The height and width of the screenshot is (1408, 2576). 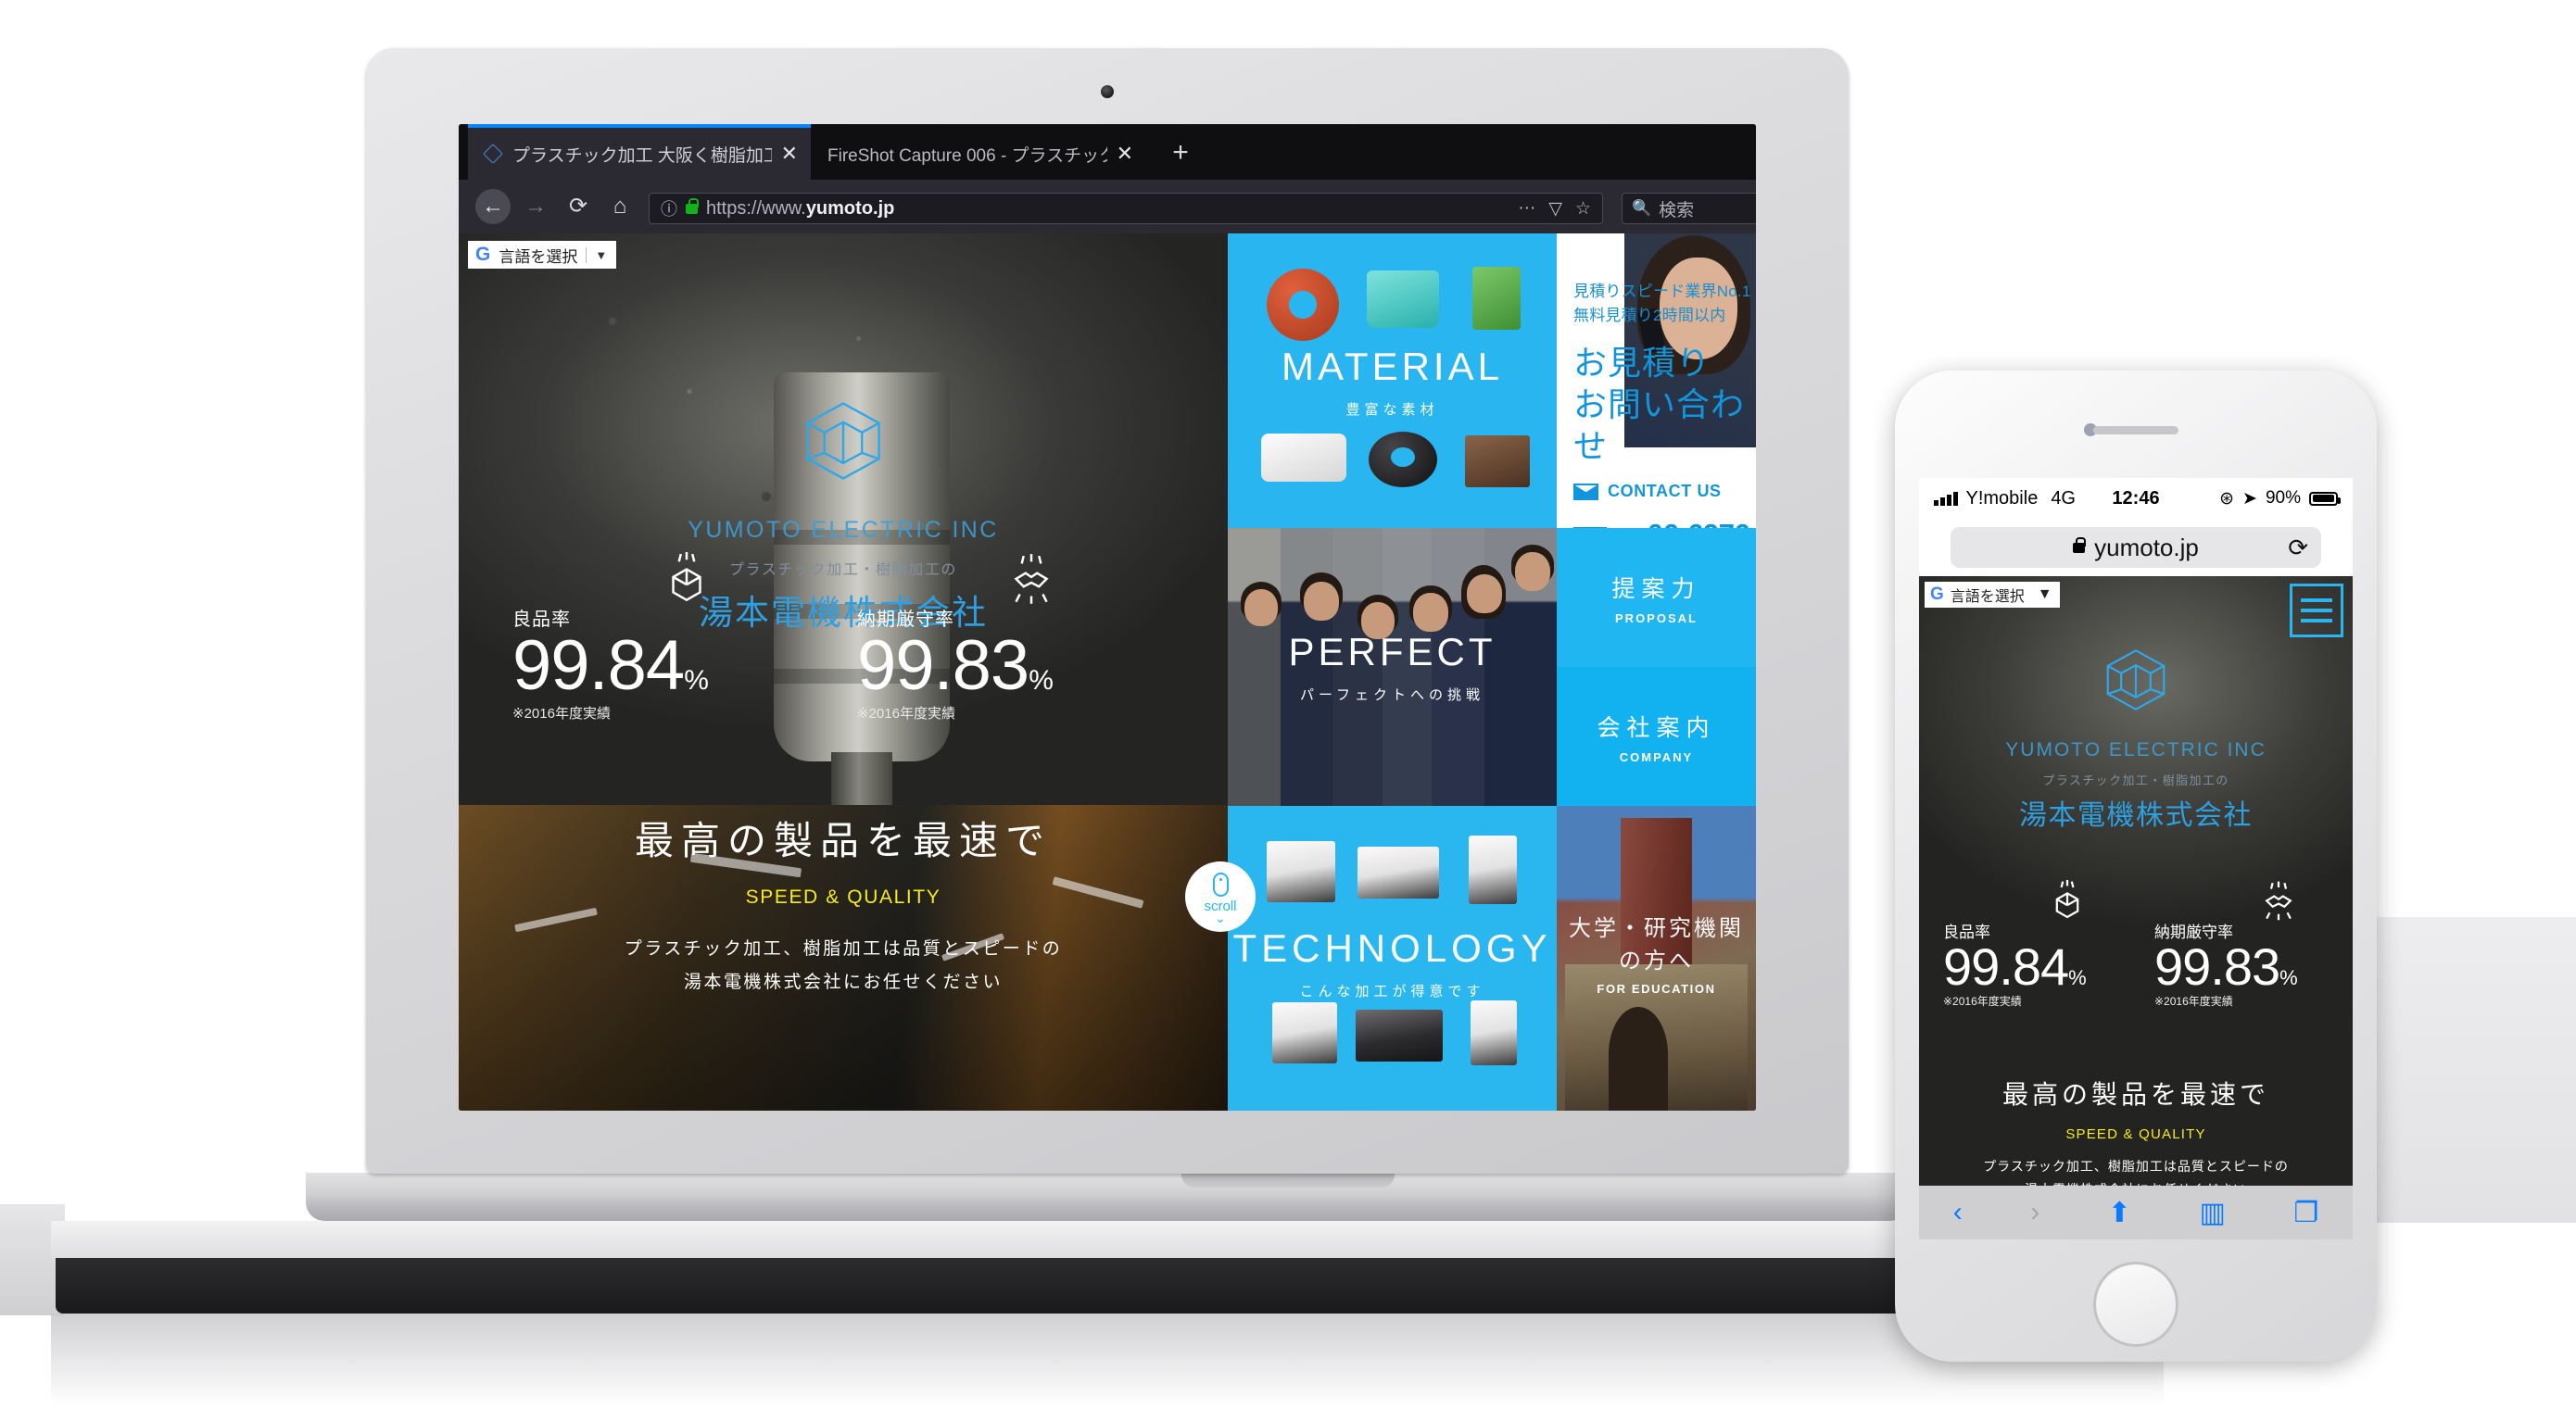 I want to click on share-icon: ⬆, so click(x=2120, y=1213).